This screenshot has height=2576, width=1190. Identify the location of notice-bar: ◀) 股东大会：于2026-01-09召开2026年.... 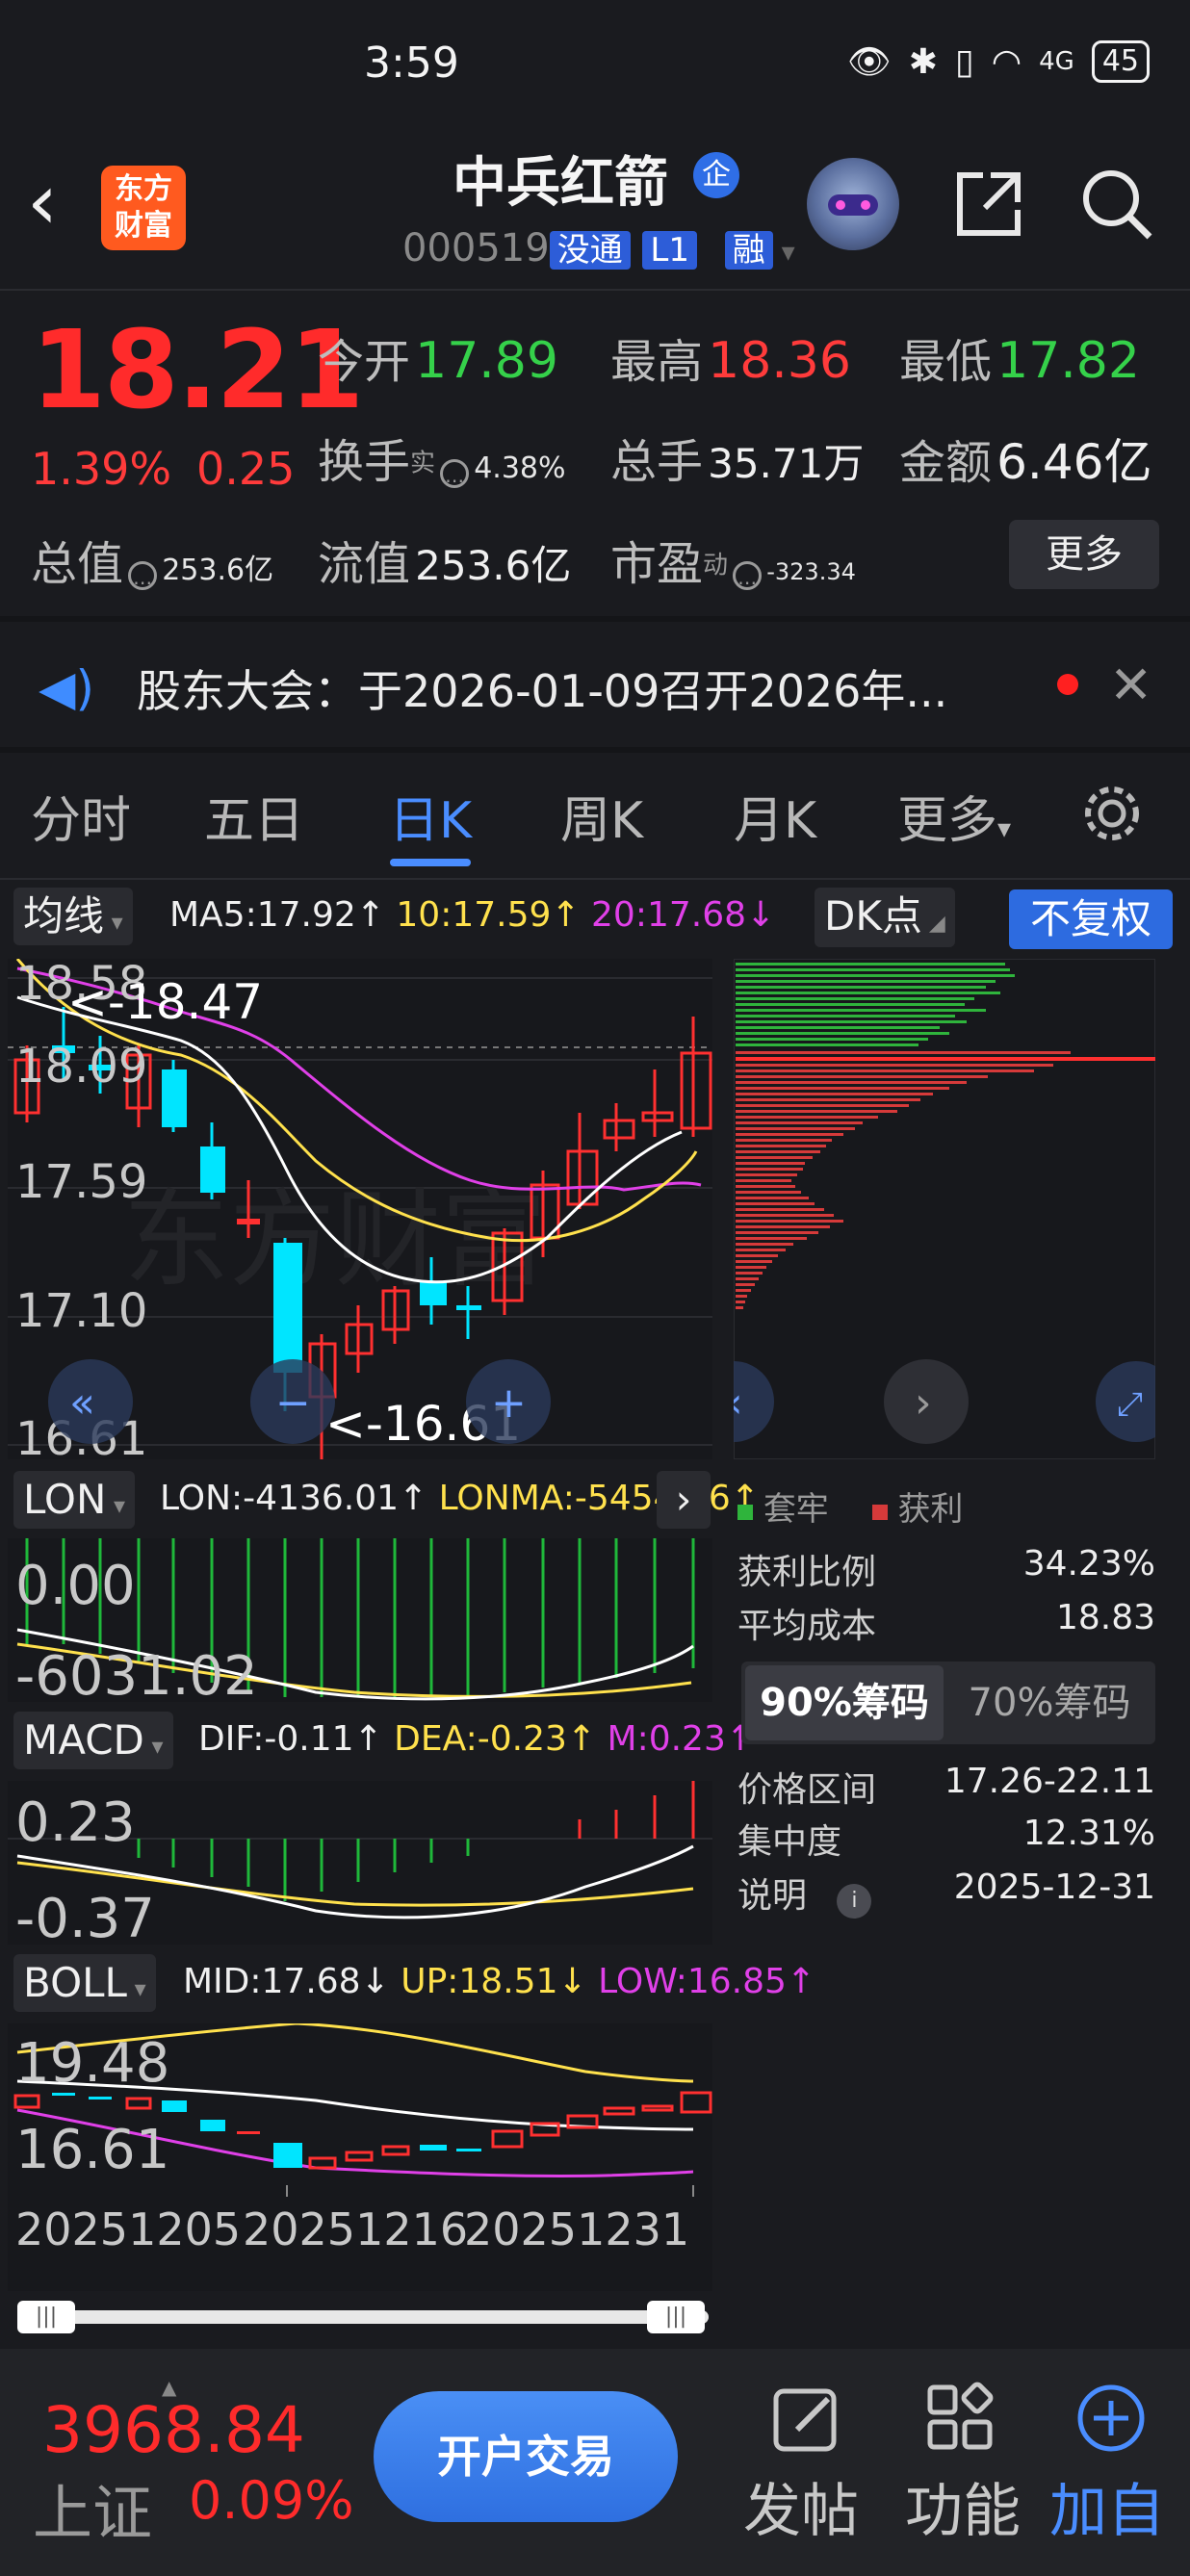
(595, 683).